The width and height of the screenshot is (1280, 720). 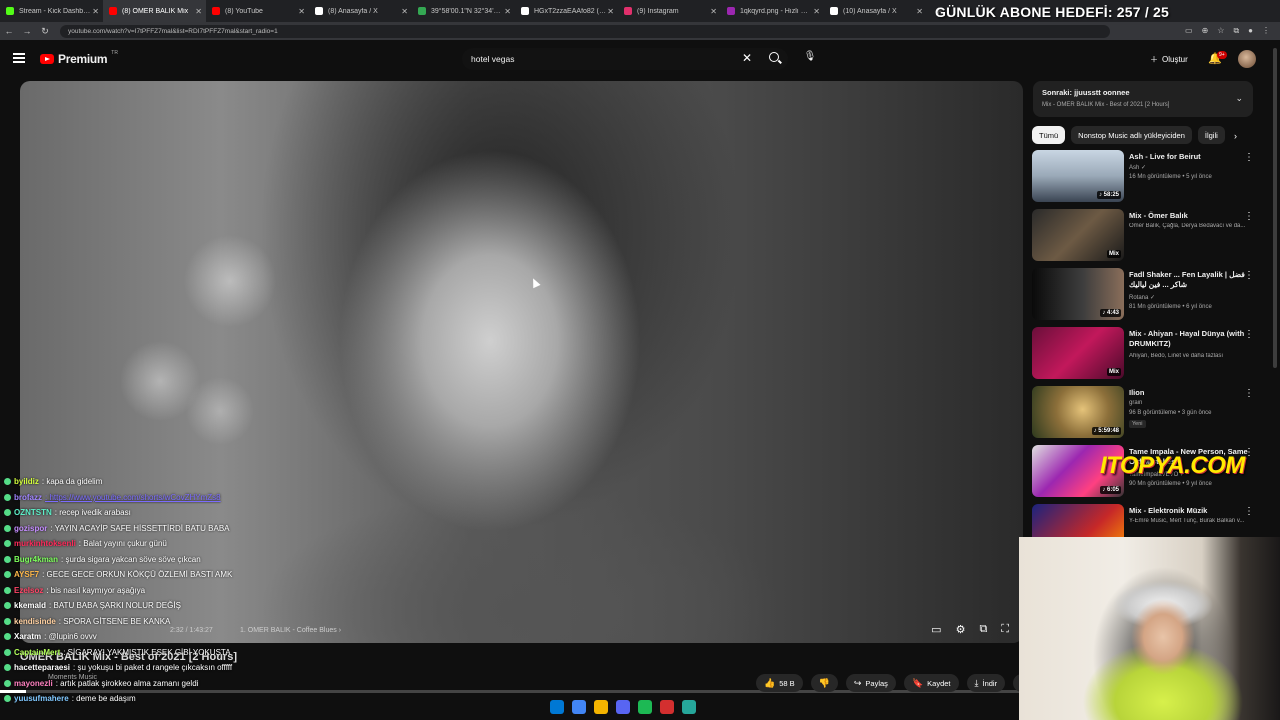 I want to click on channel-name: grain, so click(x=1191, y=403).